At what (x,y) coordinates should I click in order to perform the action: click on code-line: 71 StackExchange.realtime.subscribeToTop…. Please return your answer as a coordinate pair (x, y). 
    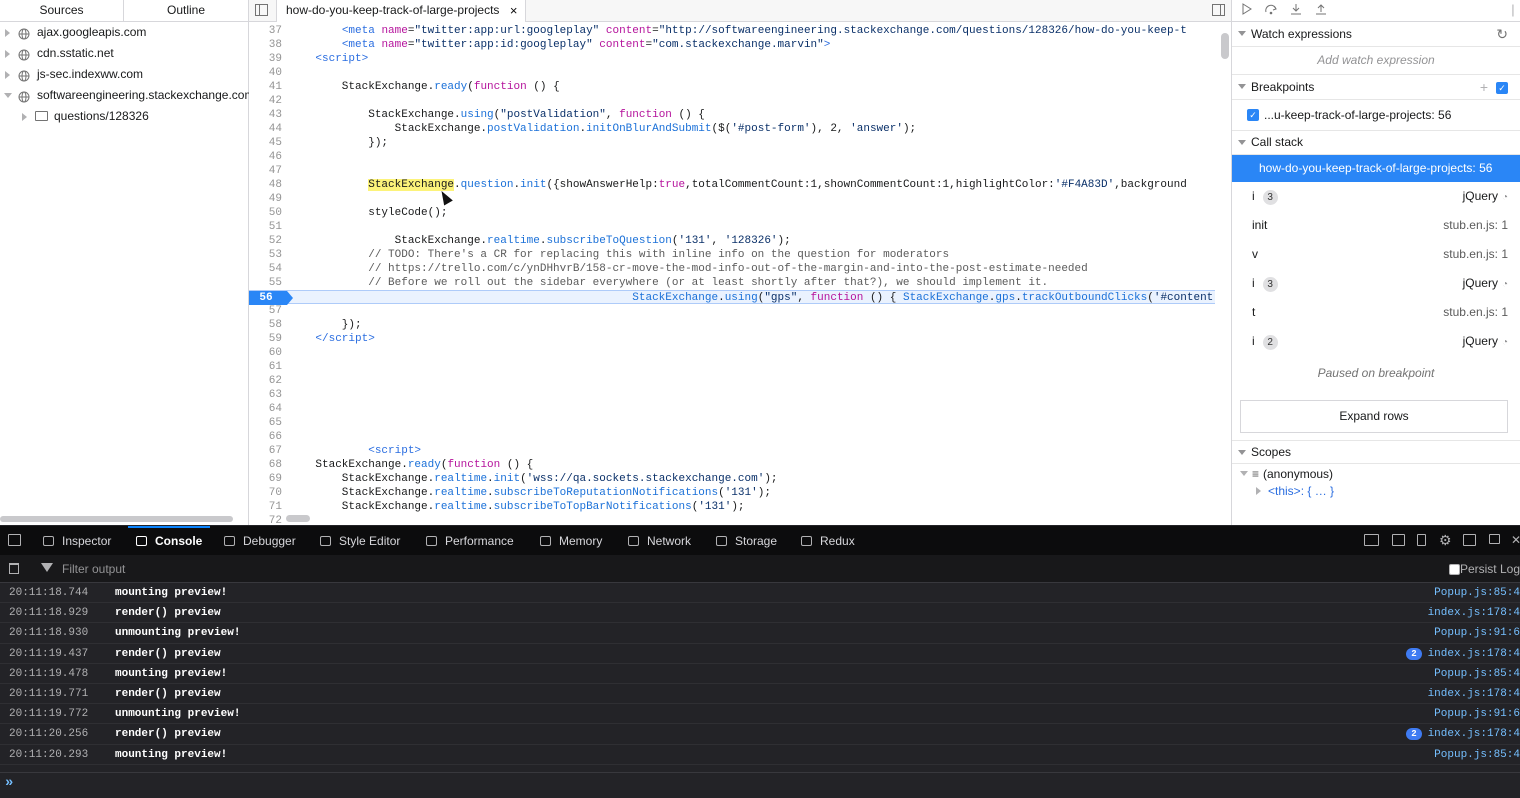
    Looking at the image, I should click on (732, 507).